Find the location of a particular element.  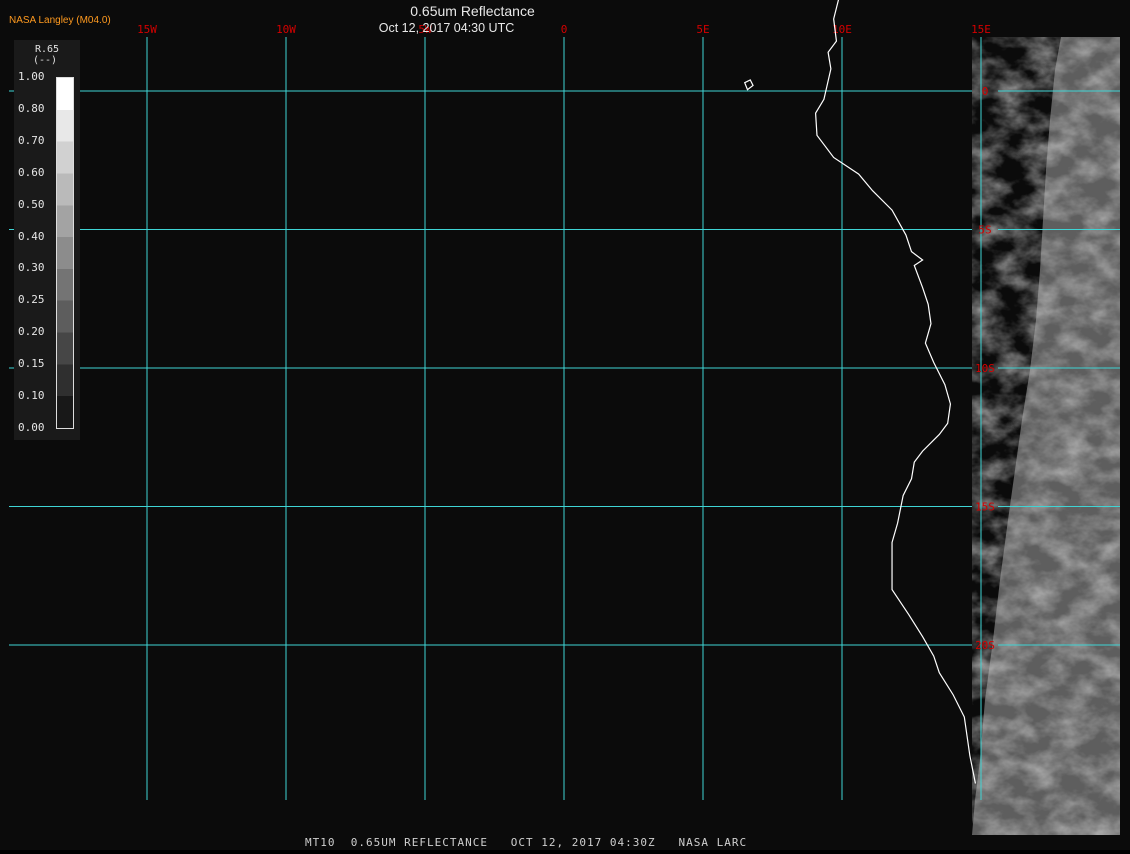

legend-variable: R.65 is located at coordinates (47, 49).